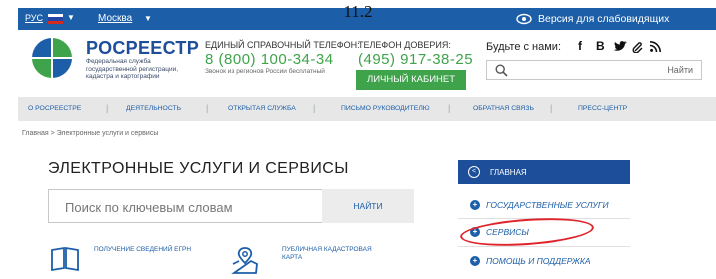  I want to click on book-icon, so click(65, 258).